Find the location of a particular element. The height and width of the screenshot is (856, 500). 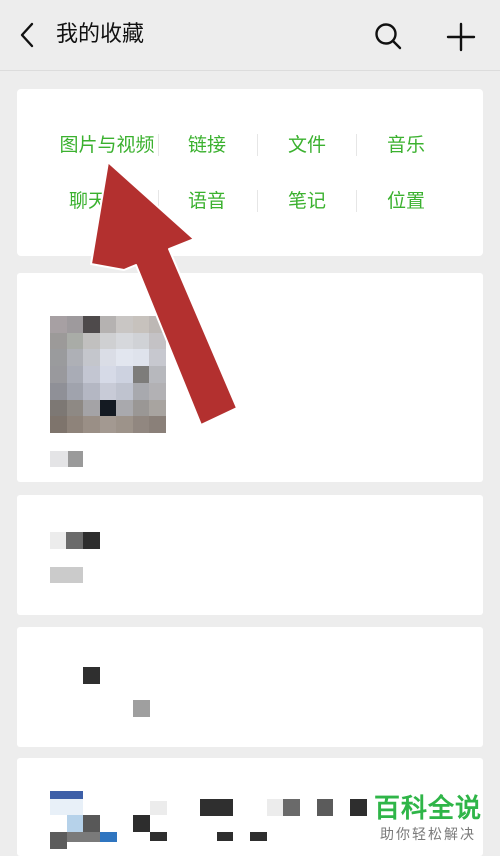

top-bar: 我的收藏 is located at coordinates (250, 35).